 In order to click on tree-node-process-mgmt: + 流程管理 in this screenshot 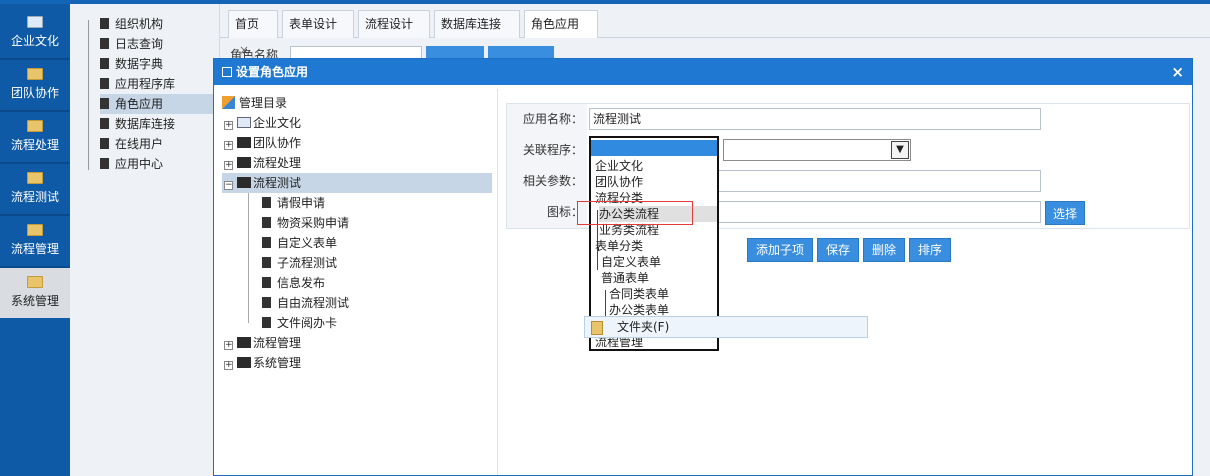, I will do `click(262, 343)`.